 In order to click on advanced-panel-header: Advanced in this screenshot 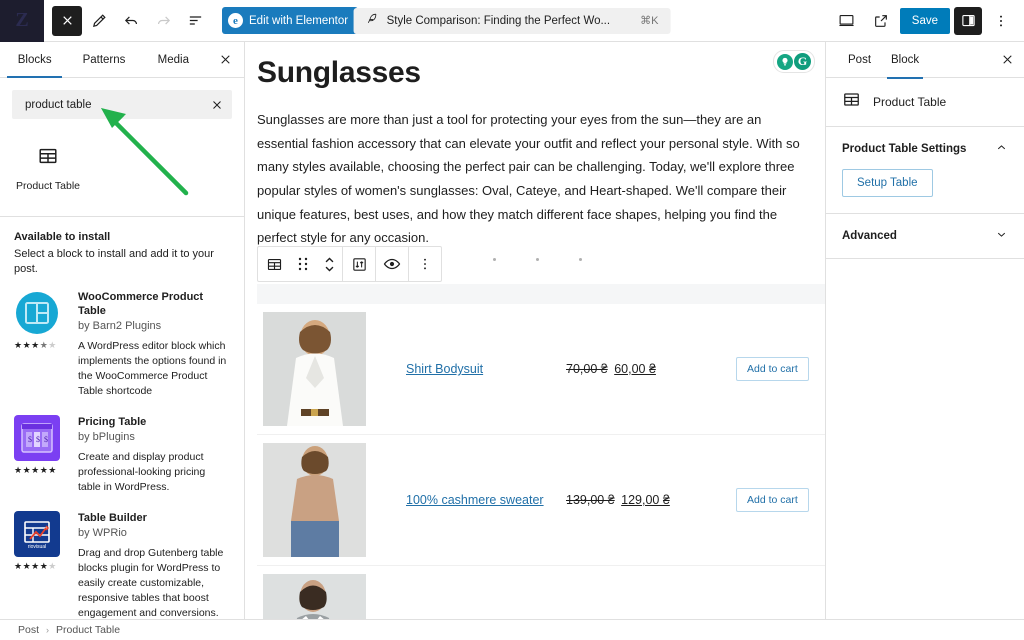, I will do `click(925, 236)`.